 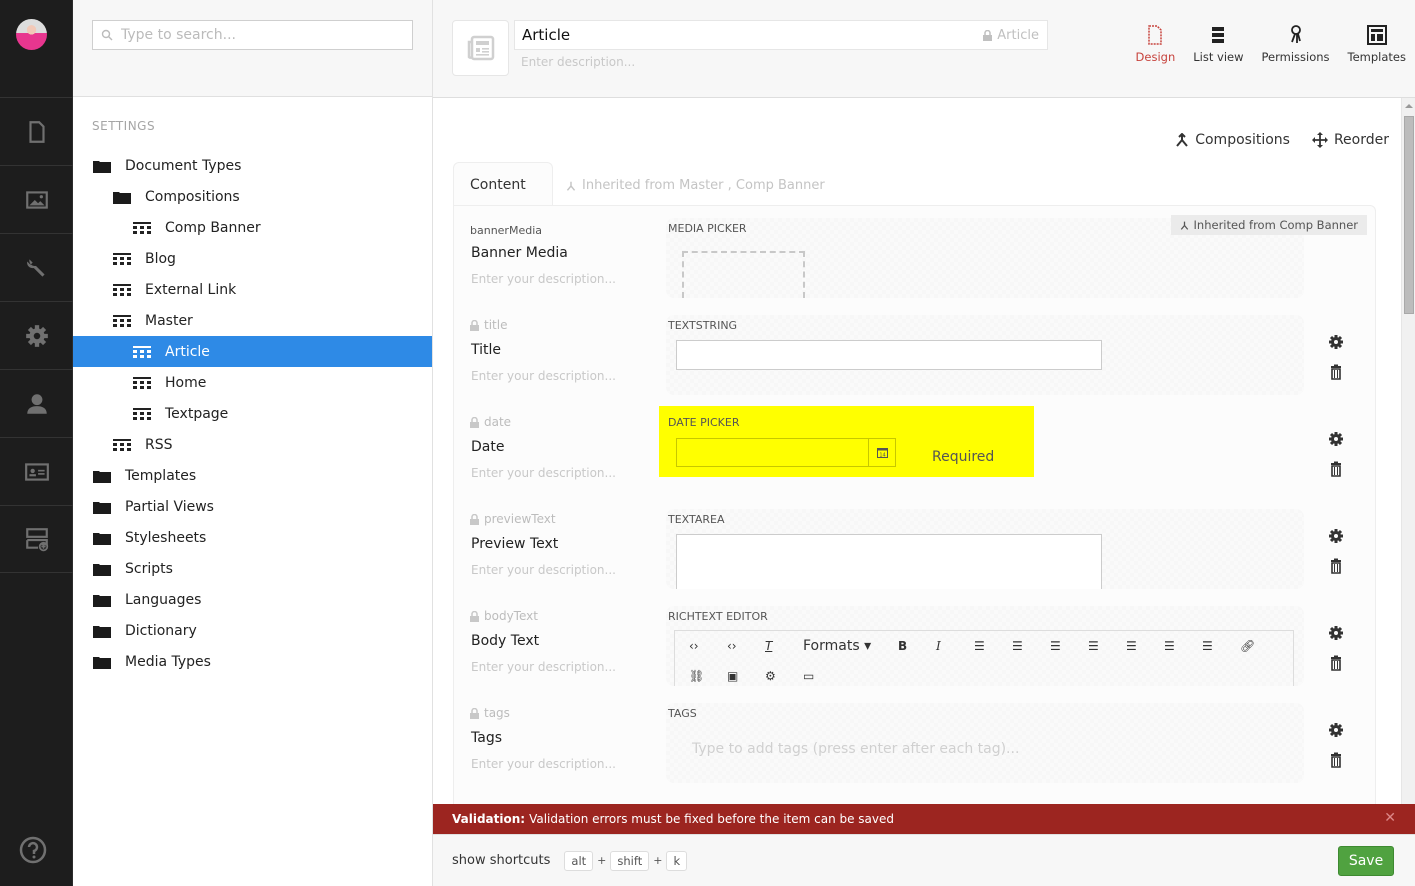 What do you see at coordinates (252, 599) in the screenshot?
I see `tree-node: Languages` at bounding box center [252, 599].